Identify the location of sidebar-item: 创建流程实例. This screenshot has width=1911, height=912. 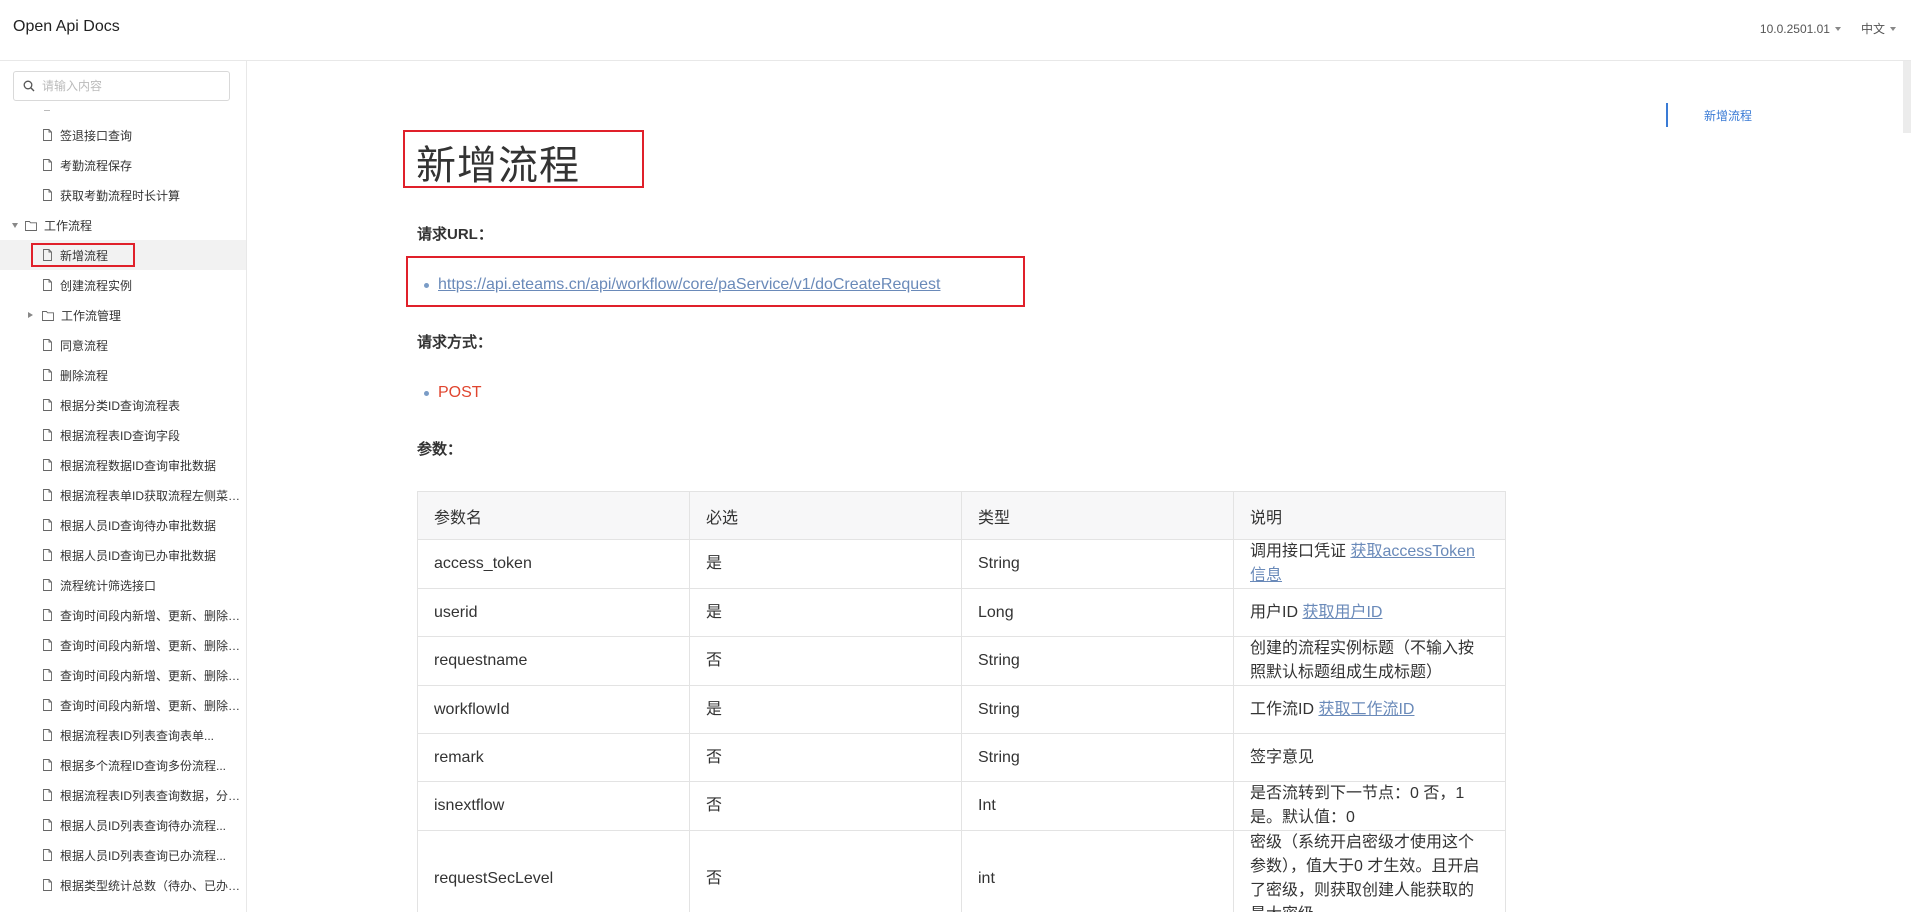
(123, 285).